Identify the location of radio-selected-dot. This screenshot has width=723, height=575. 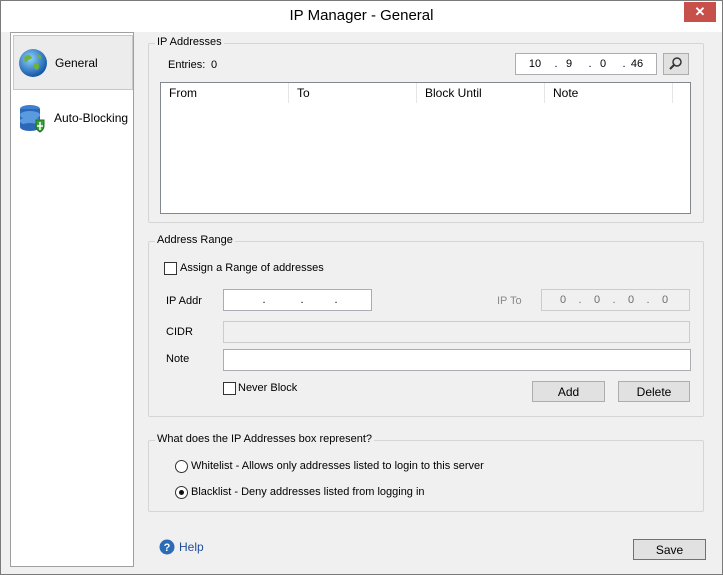
(181, 492).